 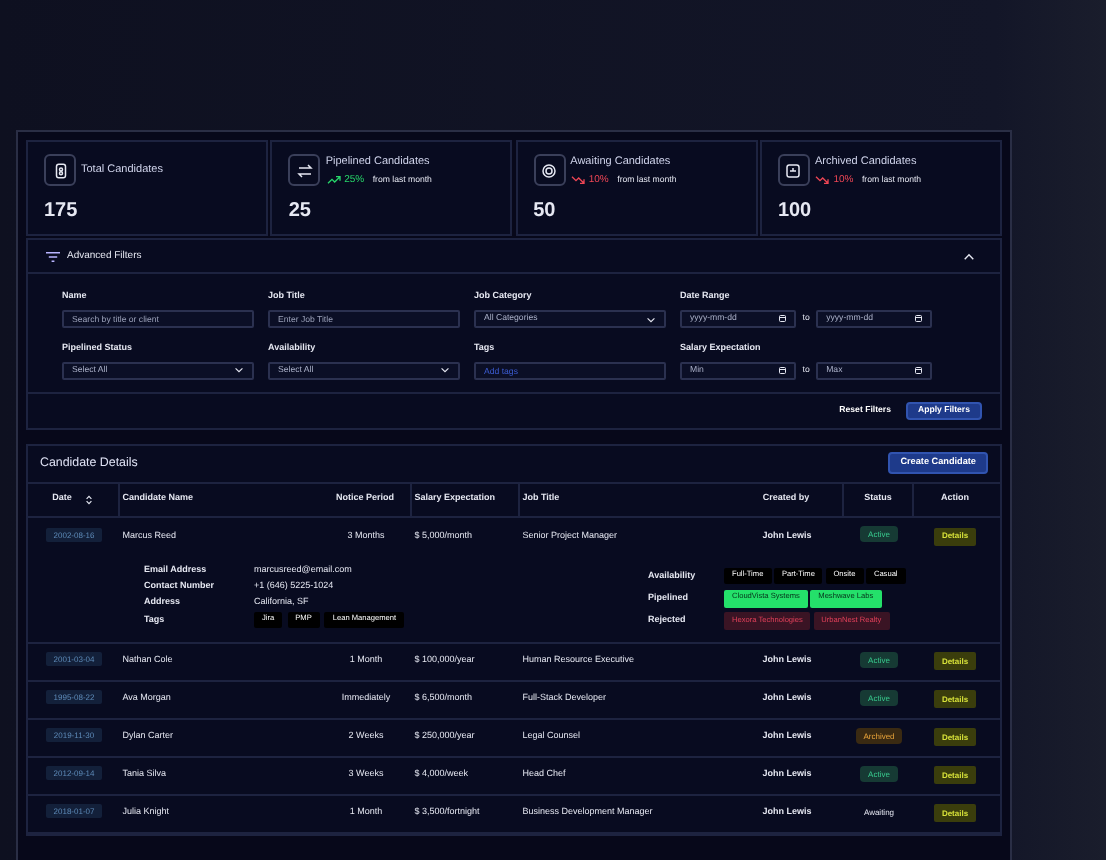 I want to click on sort-icon, so click(x=88, y=499).